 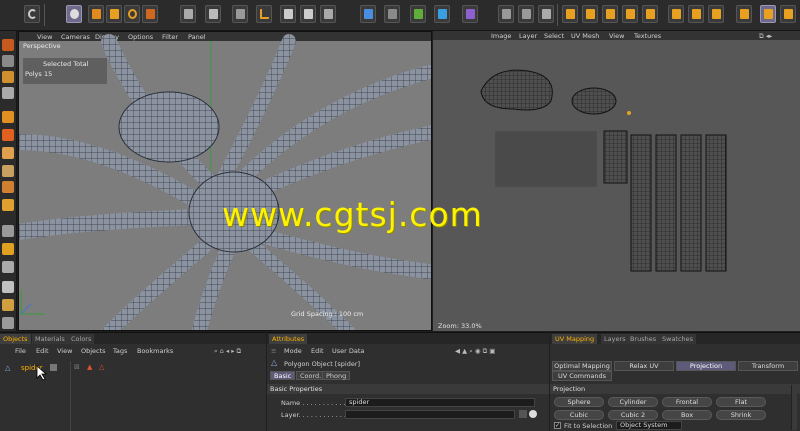 I want to click on uv-edit-mode-button, so click(x=768, y=14).